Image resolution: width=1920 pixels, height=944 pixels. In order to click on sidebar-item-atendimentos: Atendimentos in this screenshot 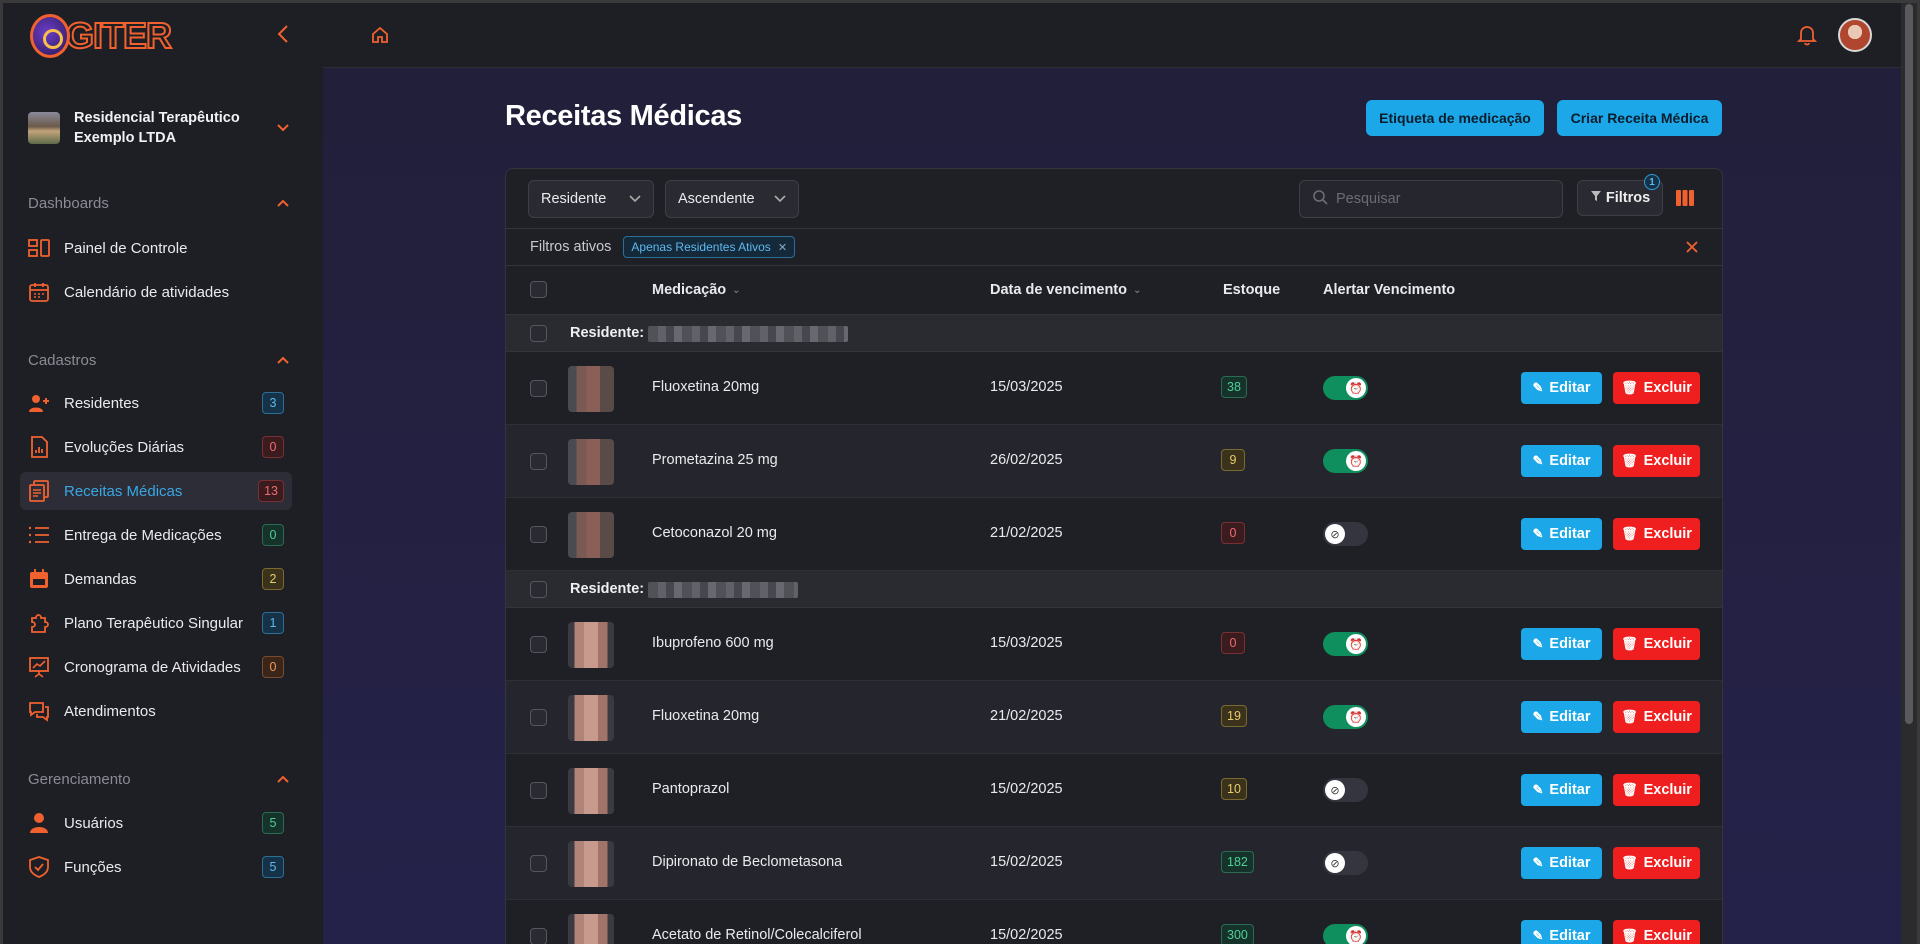, I will do `click(156, 711)`.